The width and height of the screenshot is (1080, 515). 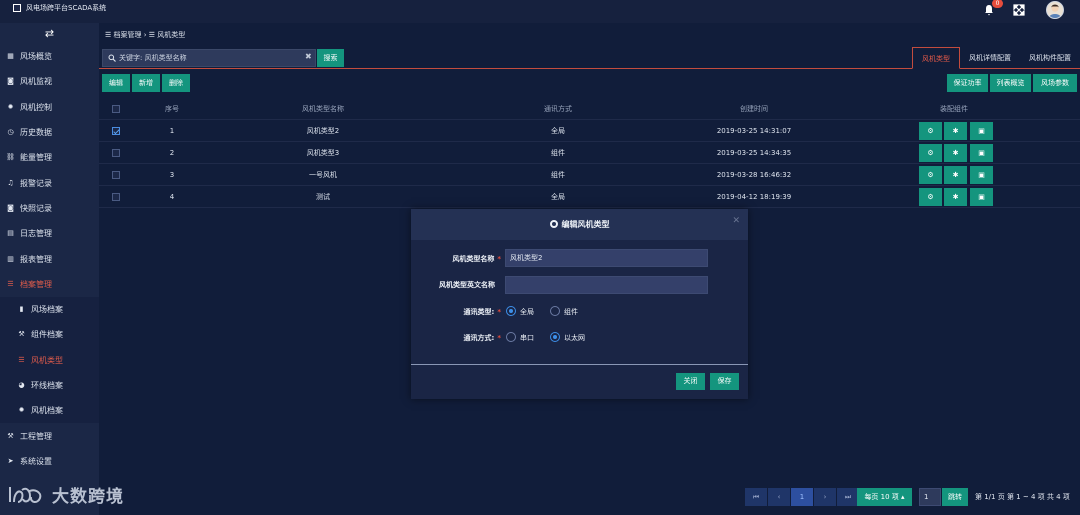 I want to click on sidebar-item-alarm-records: ♫ 报警记录, so click(x=49, y=182).